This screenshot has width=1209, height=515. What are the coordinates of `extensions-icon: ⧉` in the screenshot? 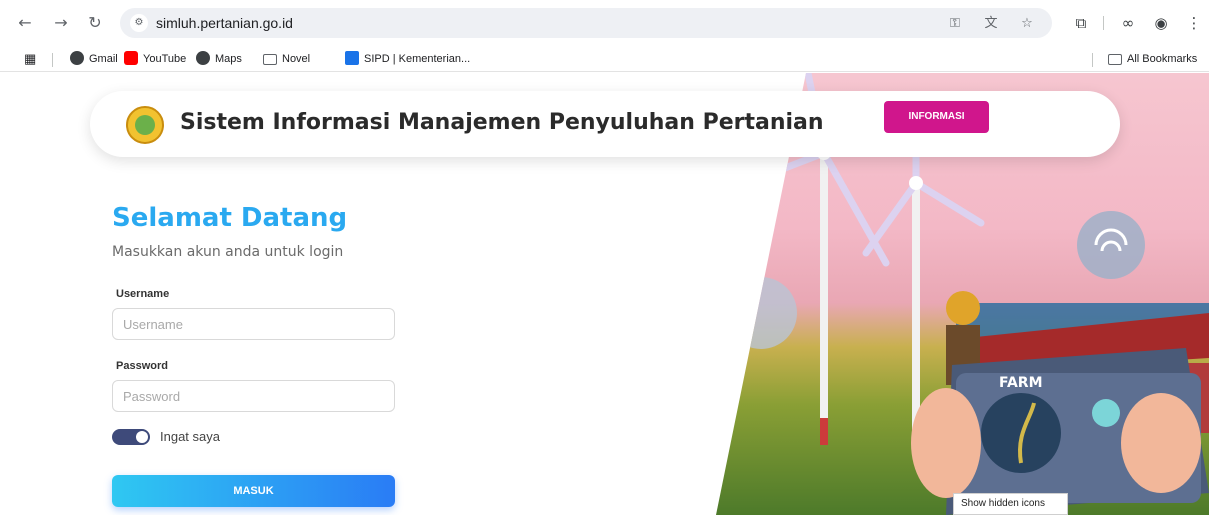 It's located at (1081, 23).